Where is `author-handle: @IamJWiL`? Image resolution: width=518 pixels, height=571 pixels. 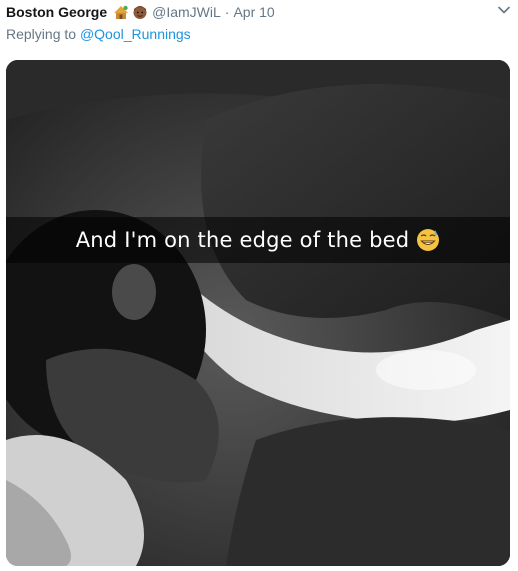
author-handle: @IamJWiL is located at coordinates (186, 12).